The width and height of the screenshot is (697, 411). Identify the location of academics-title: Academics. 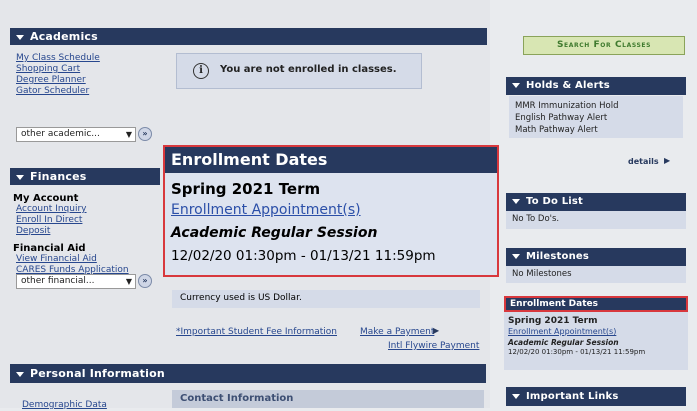
(64, 36).